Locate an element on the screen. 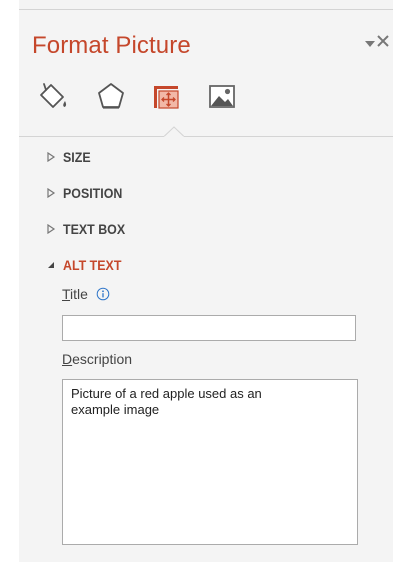 Image resolution: width=393 pixels, height=562 pixels. tabs-divider is located at coordinates (206, 136).